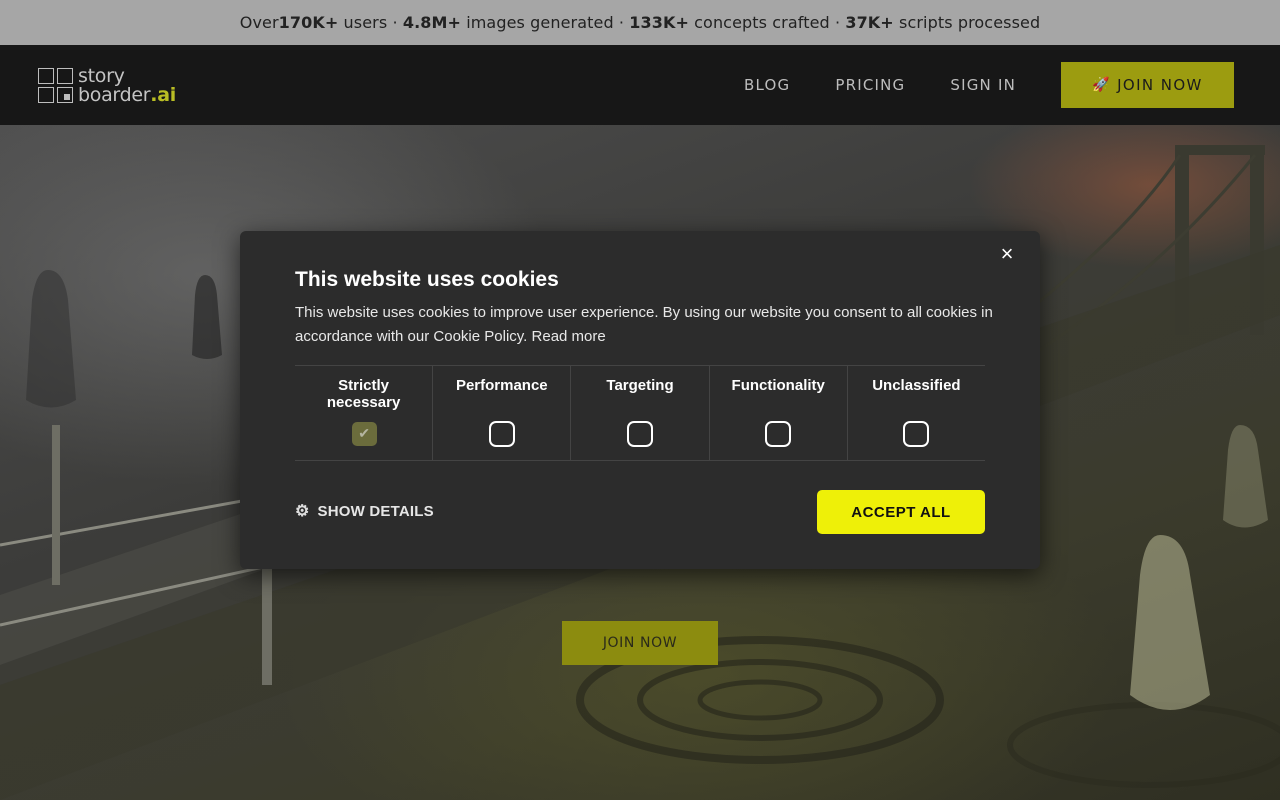  I want to click on gear-icon: ⚙, so click(302, 511).